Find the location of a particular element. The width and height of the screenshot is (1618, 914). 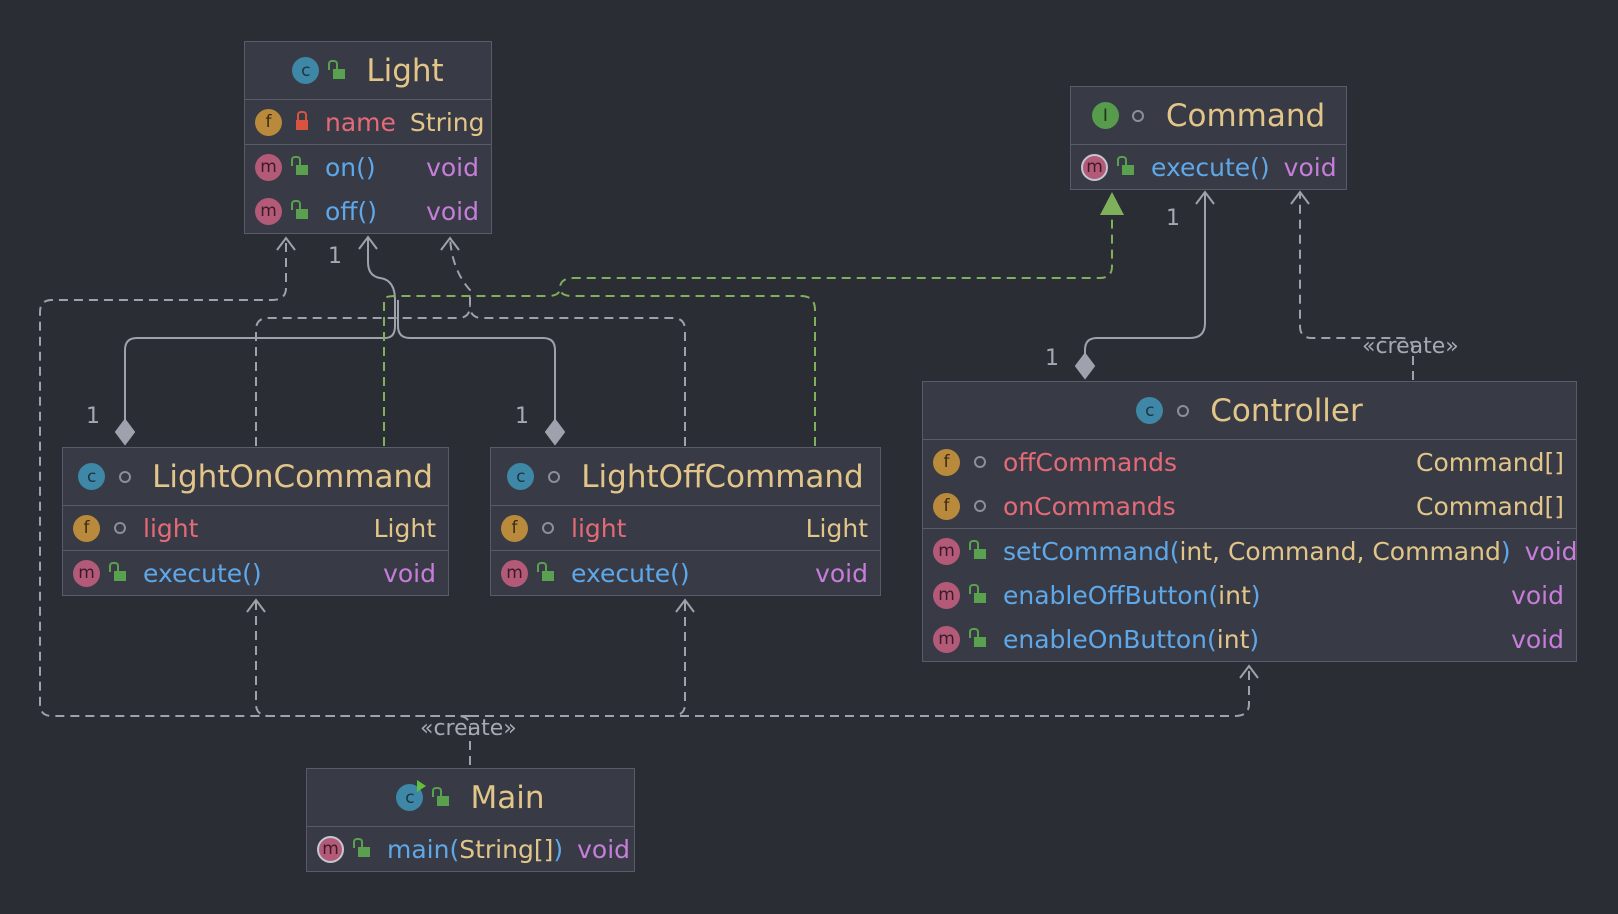

method-row: m enableOffButton(int) void is located at coordinates (1249, 595).